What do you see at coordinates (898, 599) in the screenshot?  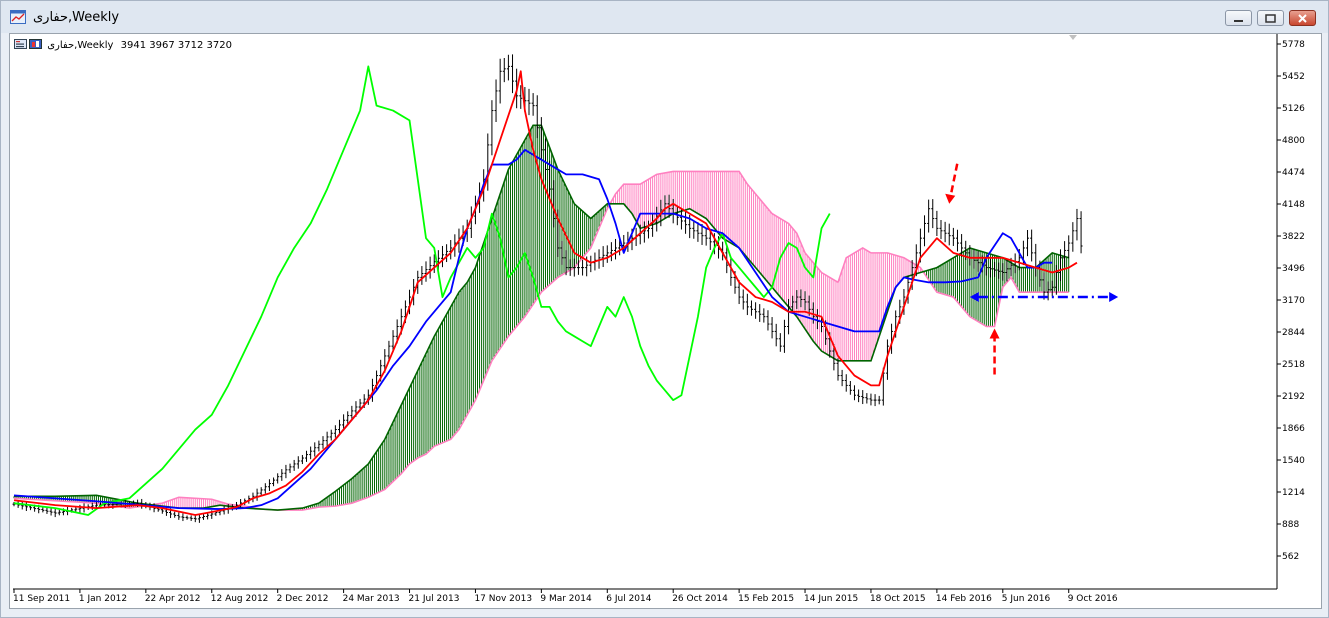 I see `x-tick-label: 18 Oct 2015` at bounding box center [898, 599].